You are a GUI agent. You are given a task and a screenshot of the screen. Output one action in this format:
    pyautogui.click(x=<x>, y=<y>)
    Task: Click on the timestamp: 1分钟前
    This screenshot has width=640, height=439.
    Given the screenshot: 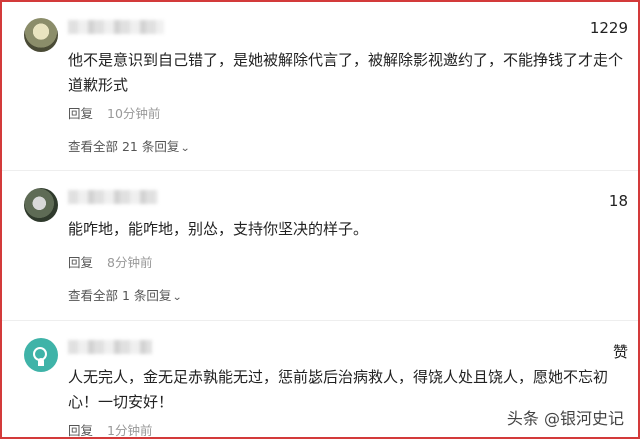 What is the action you would take?
    pyautogui.click(x=130, y=430)
    